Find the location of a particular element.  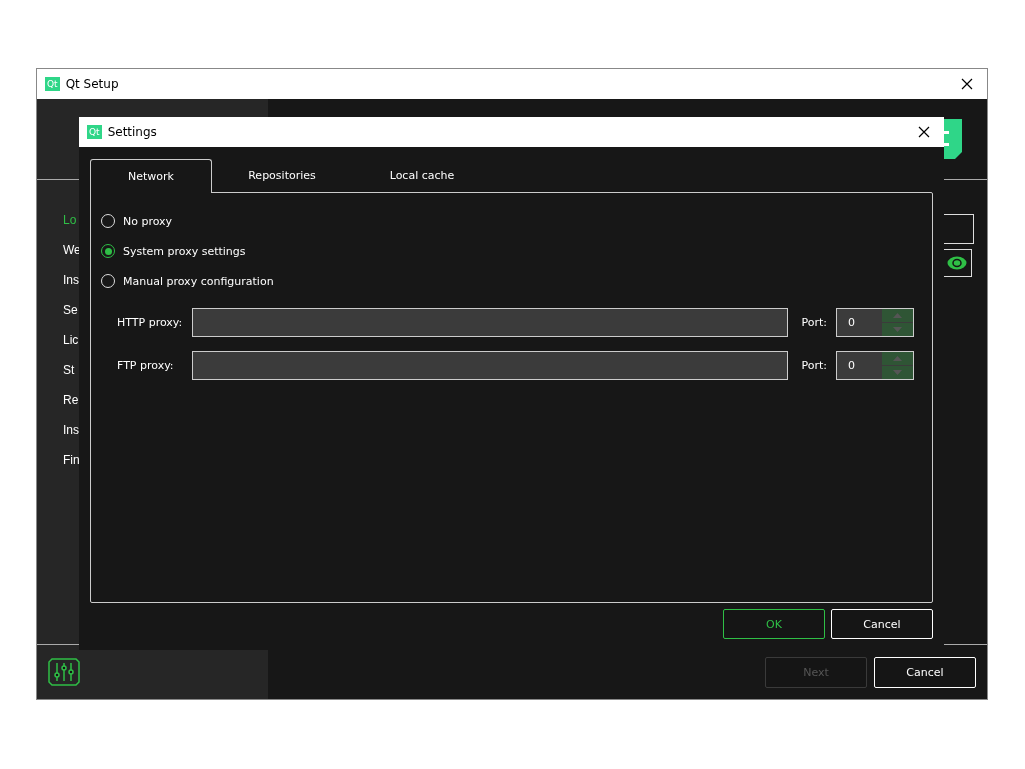

sliders-icon is located at coordinates (64, 672).